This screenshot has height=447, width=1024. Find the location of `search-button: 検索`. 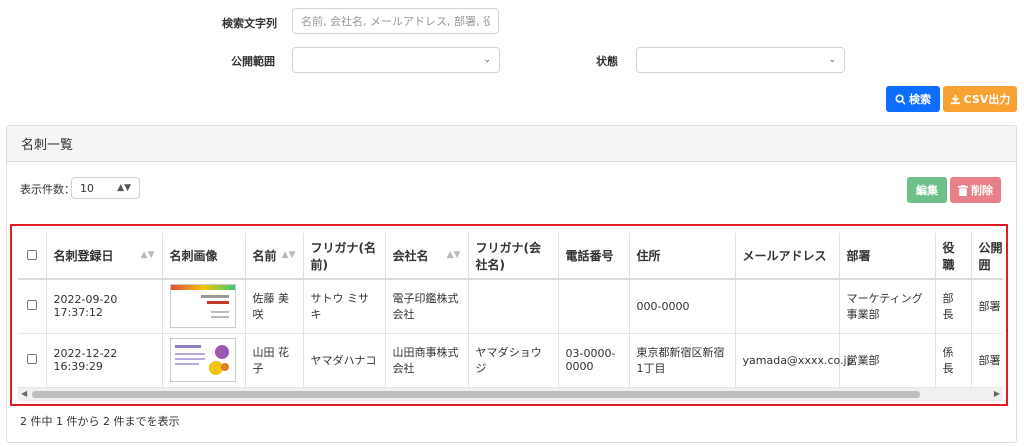

search-button: 検索 is located at coordinates (913, 99).